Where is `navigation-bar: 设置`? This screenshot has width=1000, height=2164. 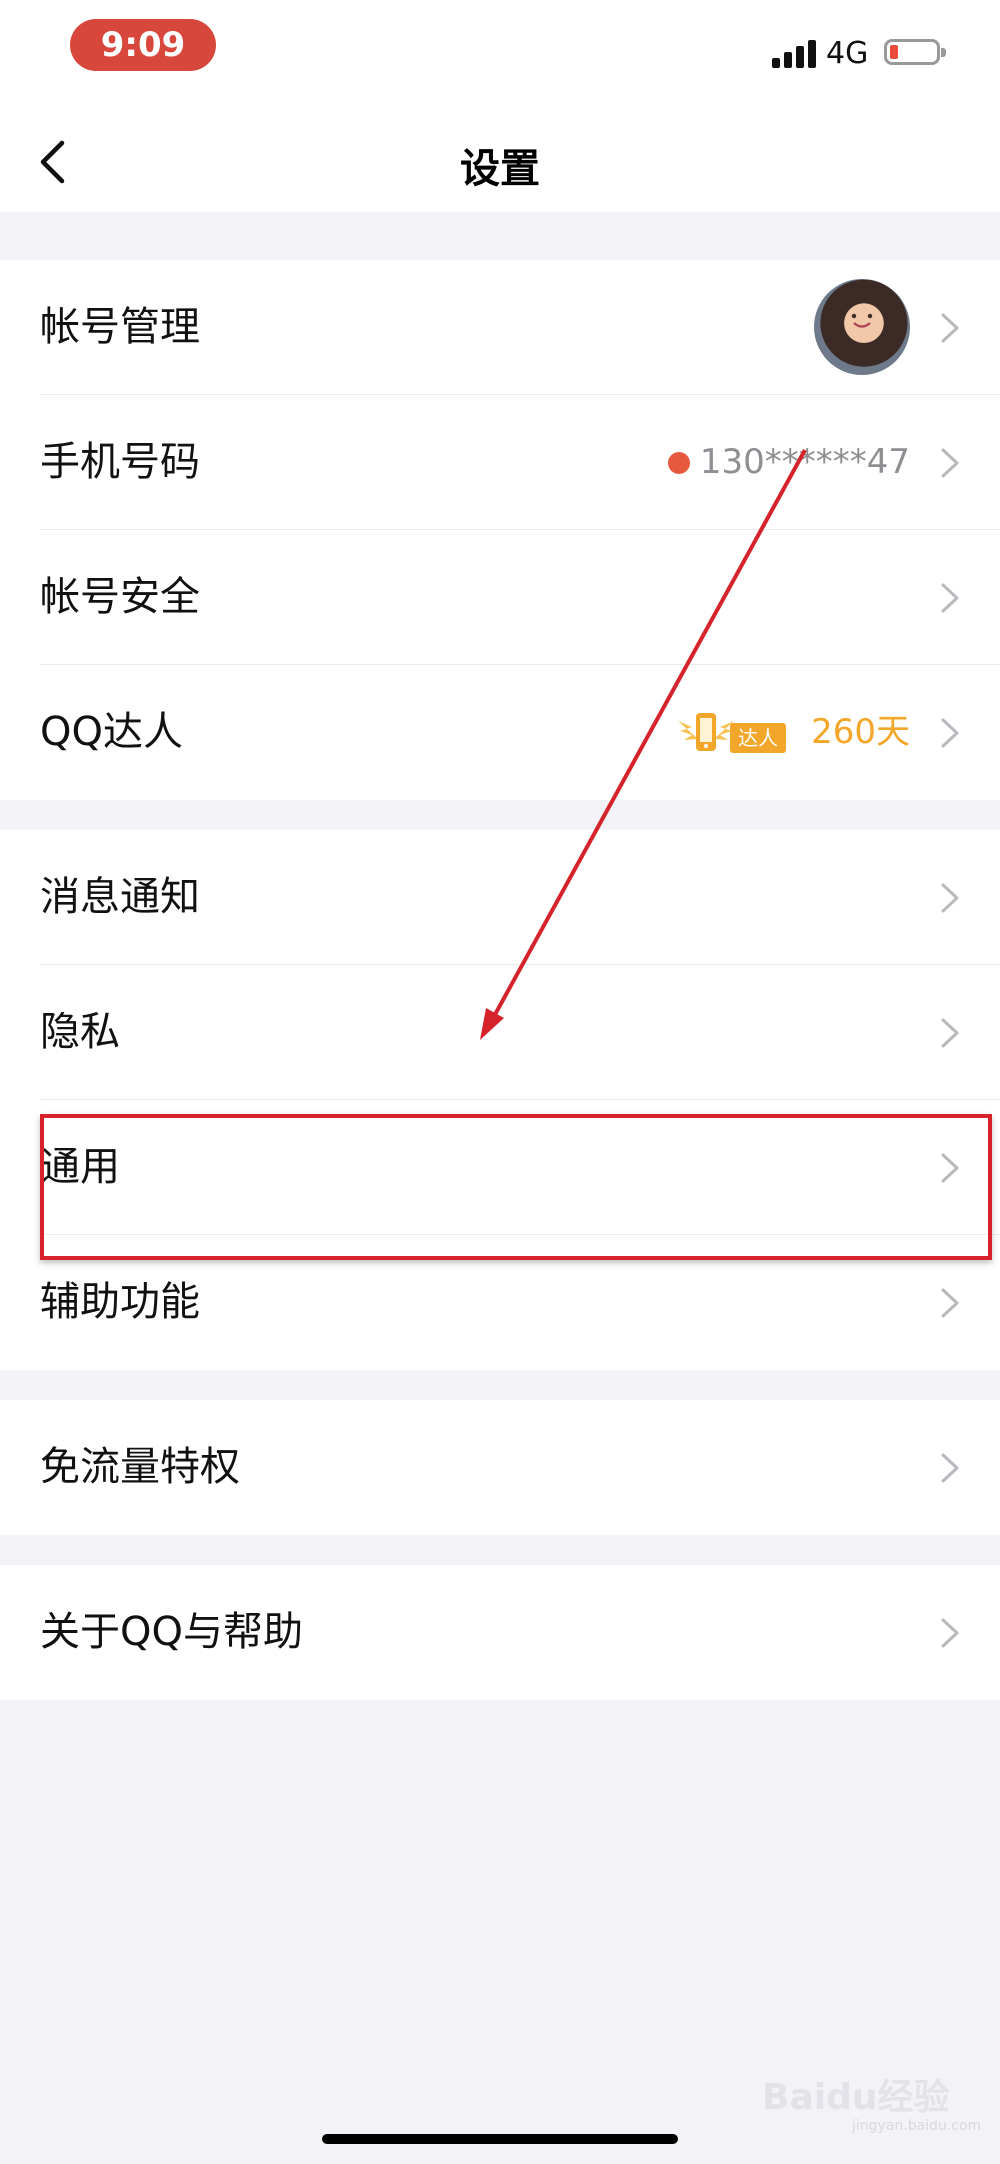
navigation-bar: 设置 is located at coordinates (500, 161).